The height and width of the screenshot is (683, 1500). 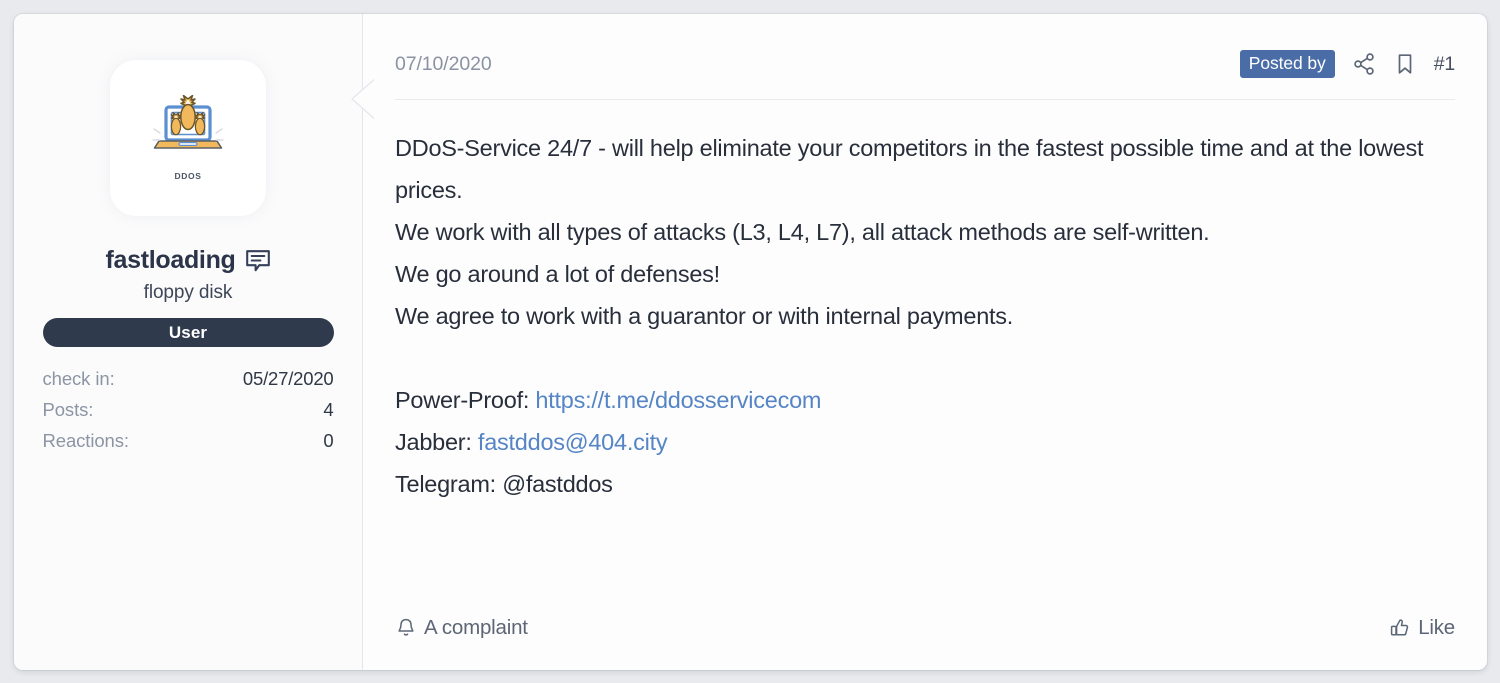 I want to click on stat-row: Reactions: 0, so click(x=188, y=440).